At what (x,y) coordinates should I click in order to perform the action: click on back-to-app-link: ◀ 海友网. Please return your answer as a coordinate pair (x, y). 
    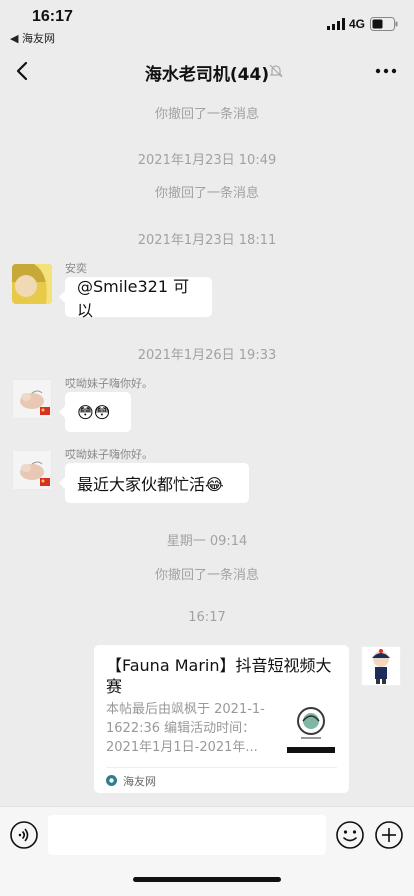
    Looking at the image, I should click on (32, 38).